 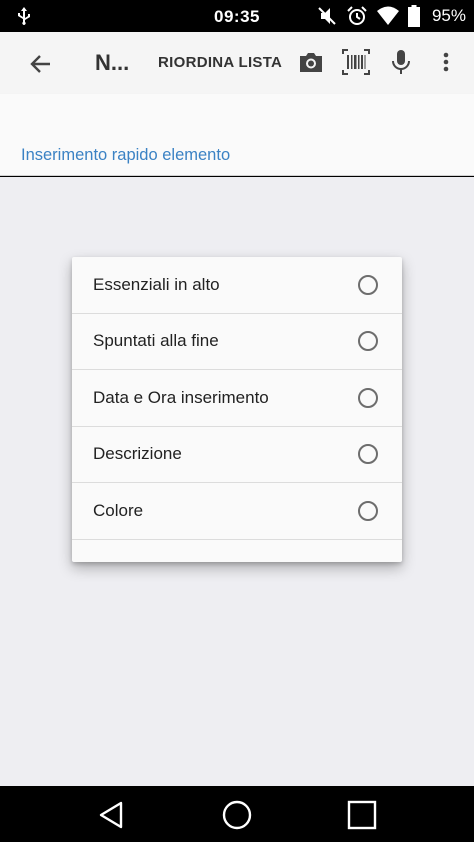 What do you see at coordinates (220, 62) in the screenshot?
I see `reorder-list-button: RIORDINA LISTA` at bounding box center [220, 62].